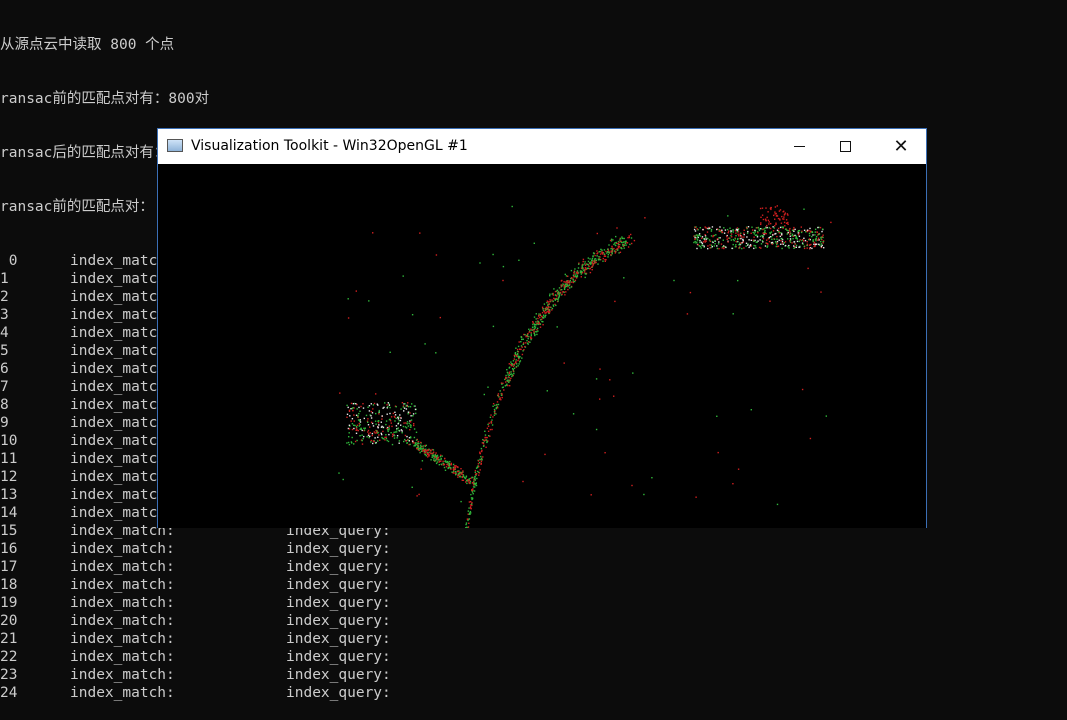 The height and width of the screenshot is (720, 1067). Describe the element at coordinates (533, 621) in the screenshot. I see `match-row: 20 index_match: index_query:` at that location.